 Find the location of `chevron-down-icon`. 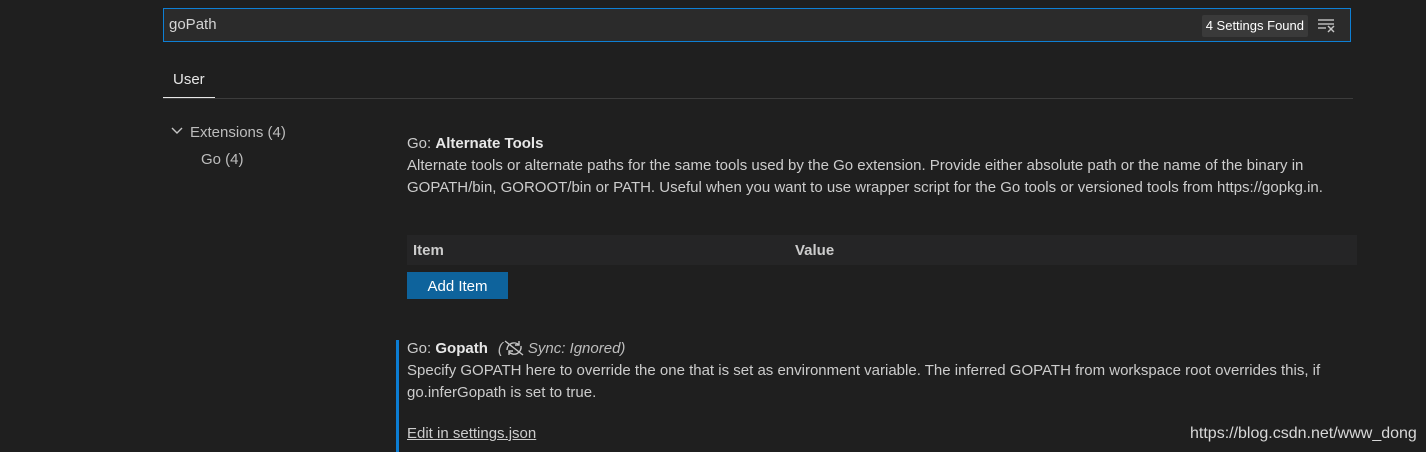

chevron-down-icon is located at coordinates (177, 128).